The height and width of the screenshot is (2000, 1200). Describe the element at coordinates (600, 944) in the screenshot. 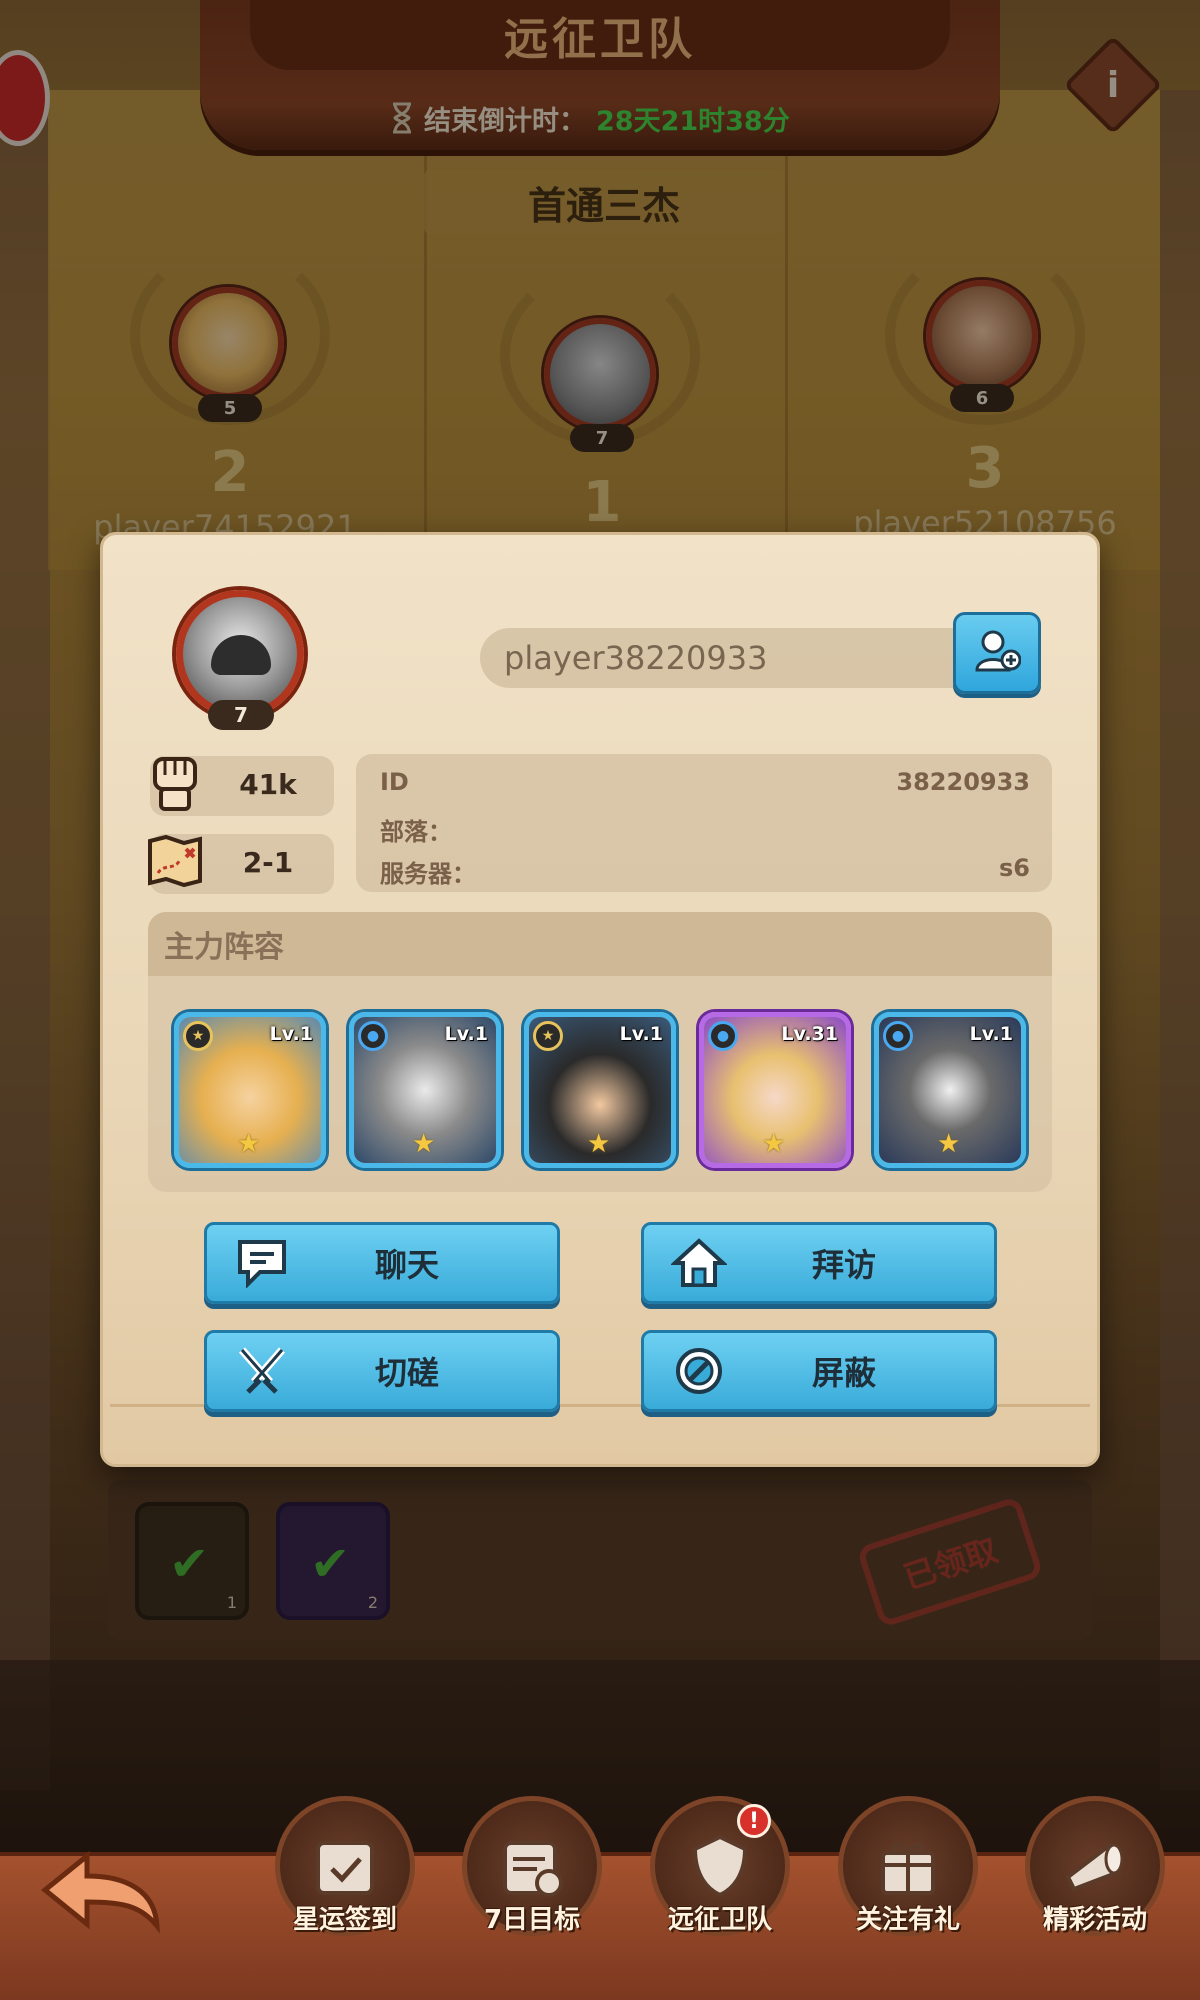

I see `lineup-title: 主力阵容` at that location.